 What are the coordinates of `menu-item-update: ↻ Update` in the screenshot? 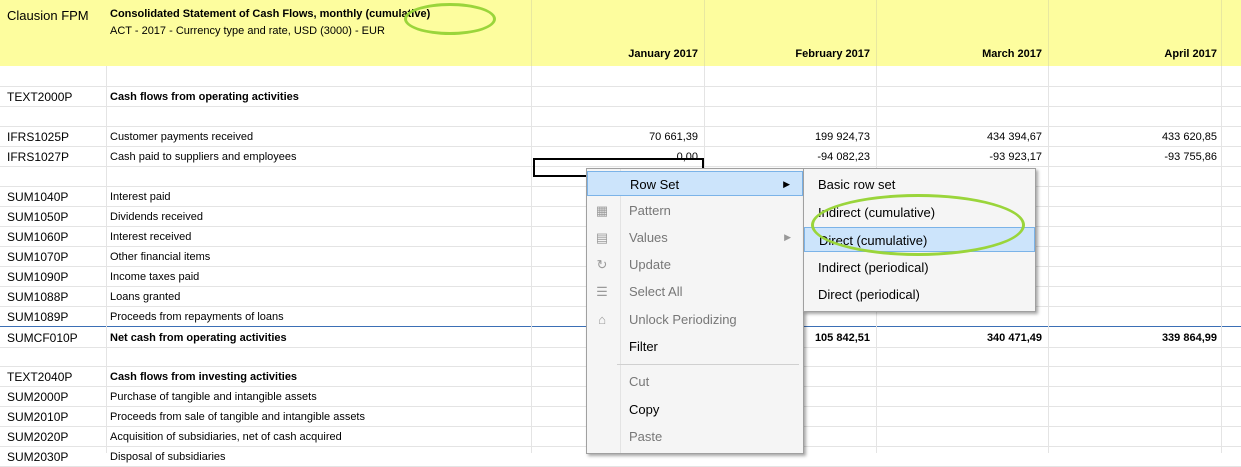 It's located at (695, 264).